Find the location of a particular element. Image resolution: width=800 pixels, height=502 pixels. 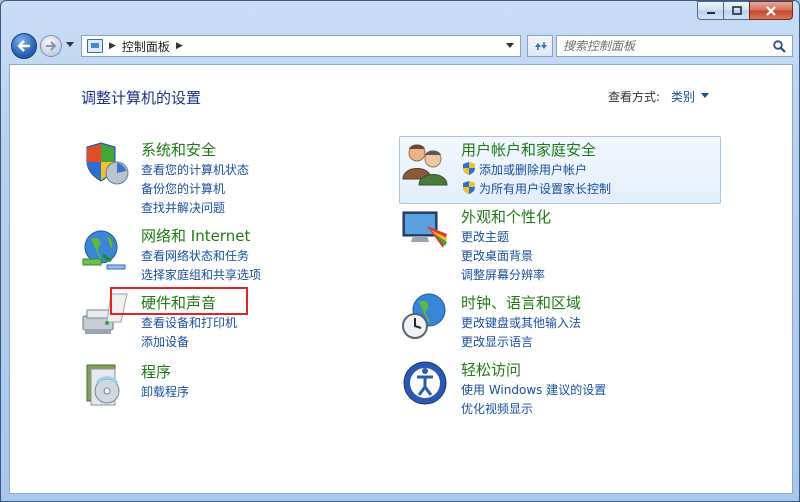

highlight-annotation-box is located at coordinates (179, 301).